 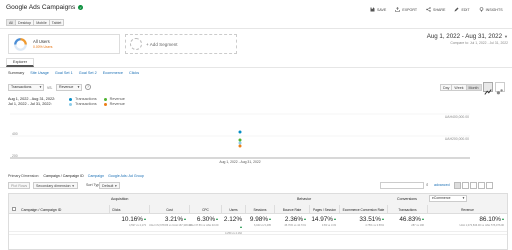 I want to click on table-search-input, so click(x=402, y=185).